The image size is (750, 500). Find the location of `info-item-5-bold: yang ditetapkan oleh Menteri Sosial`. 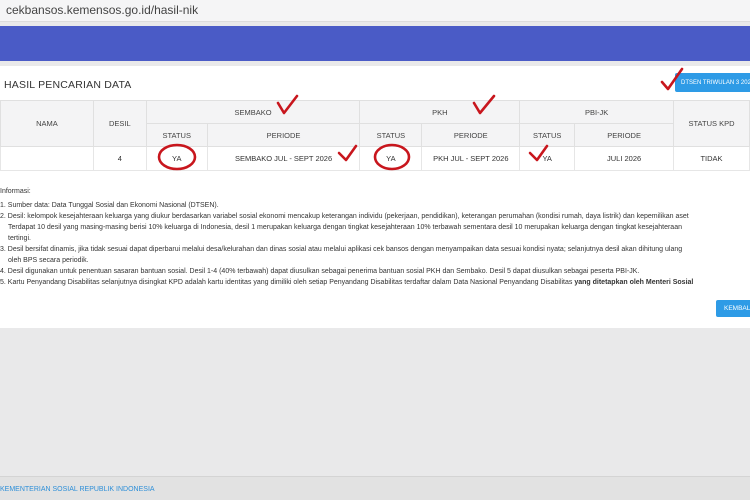

info-item-5-bold: yang ditetapkan oleh Menteri Sosial is located at coordinates (633, 282).